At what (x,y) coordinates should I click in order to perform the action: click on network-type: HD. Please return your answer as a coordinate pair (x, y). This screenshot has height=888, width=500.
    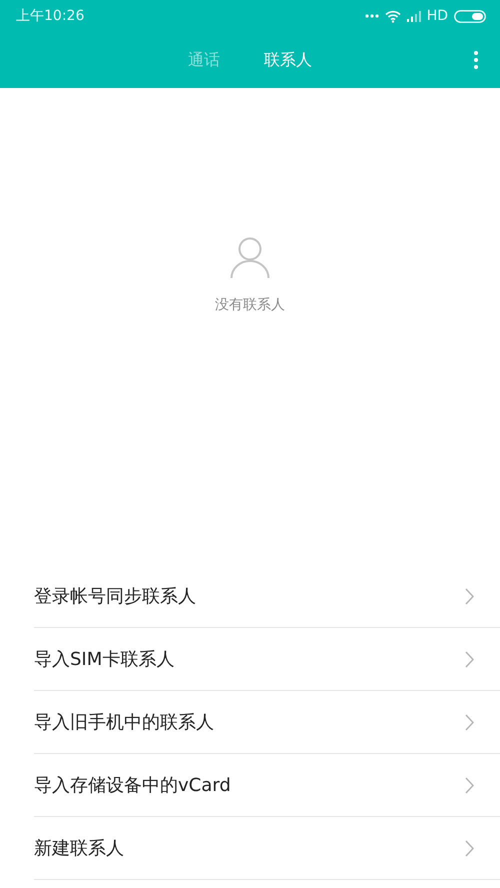
    Looking at the image, I should click on (437, 16).